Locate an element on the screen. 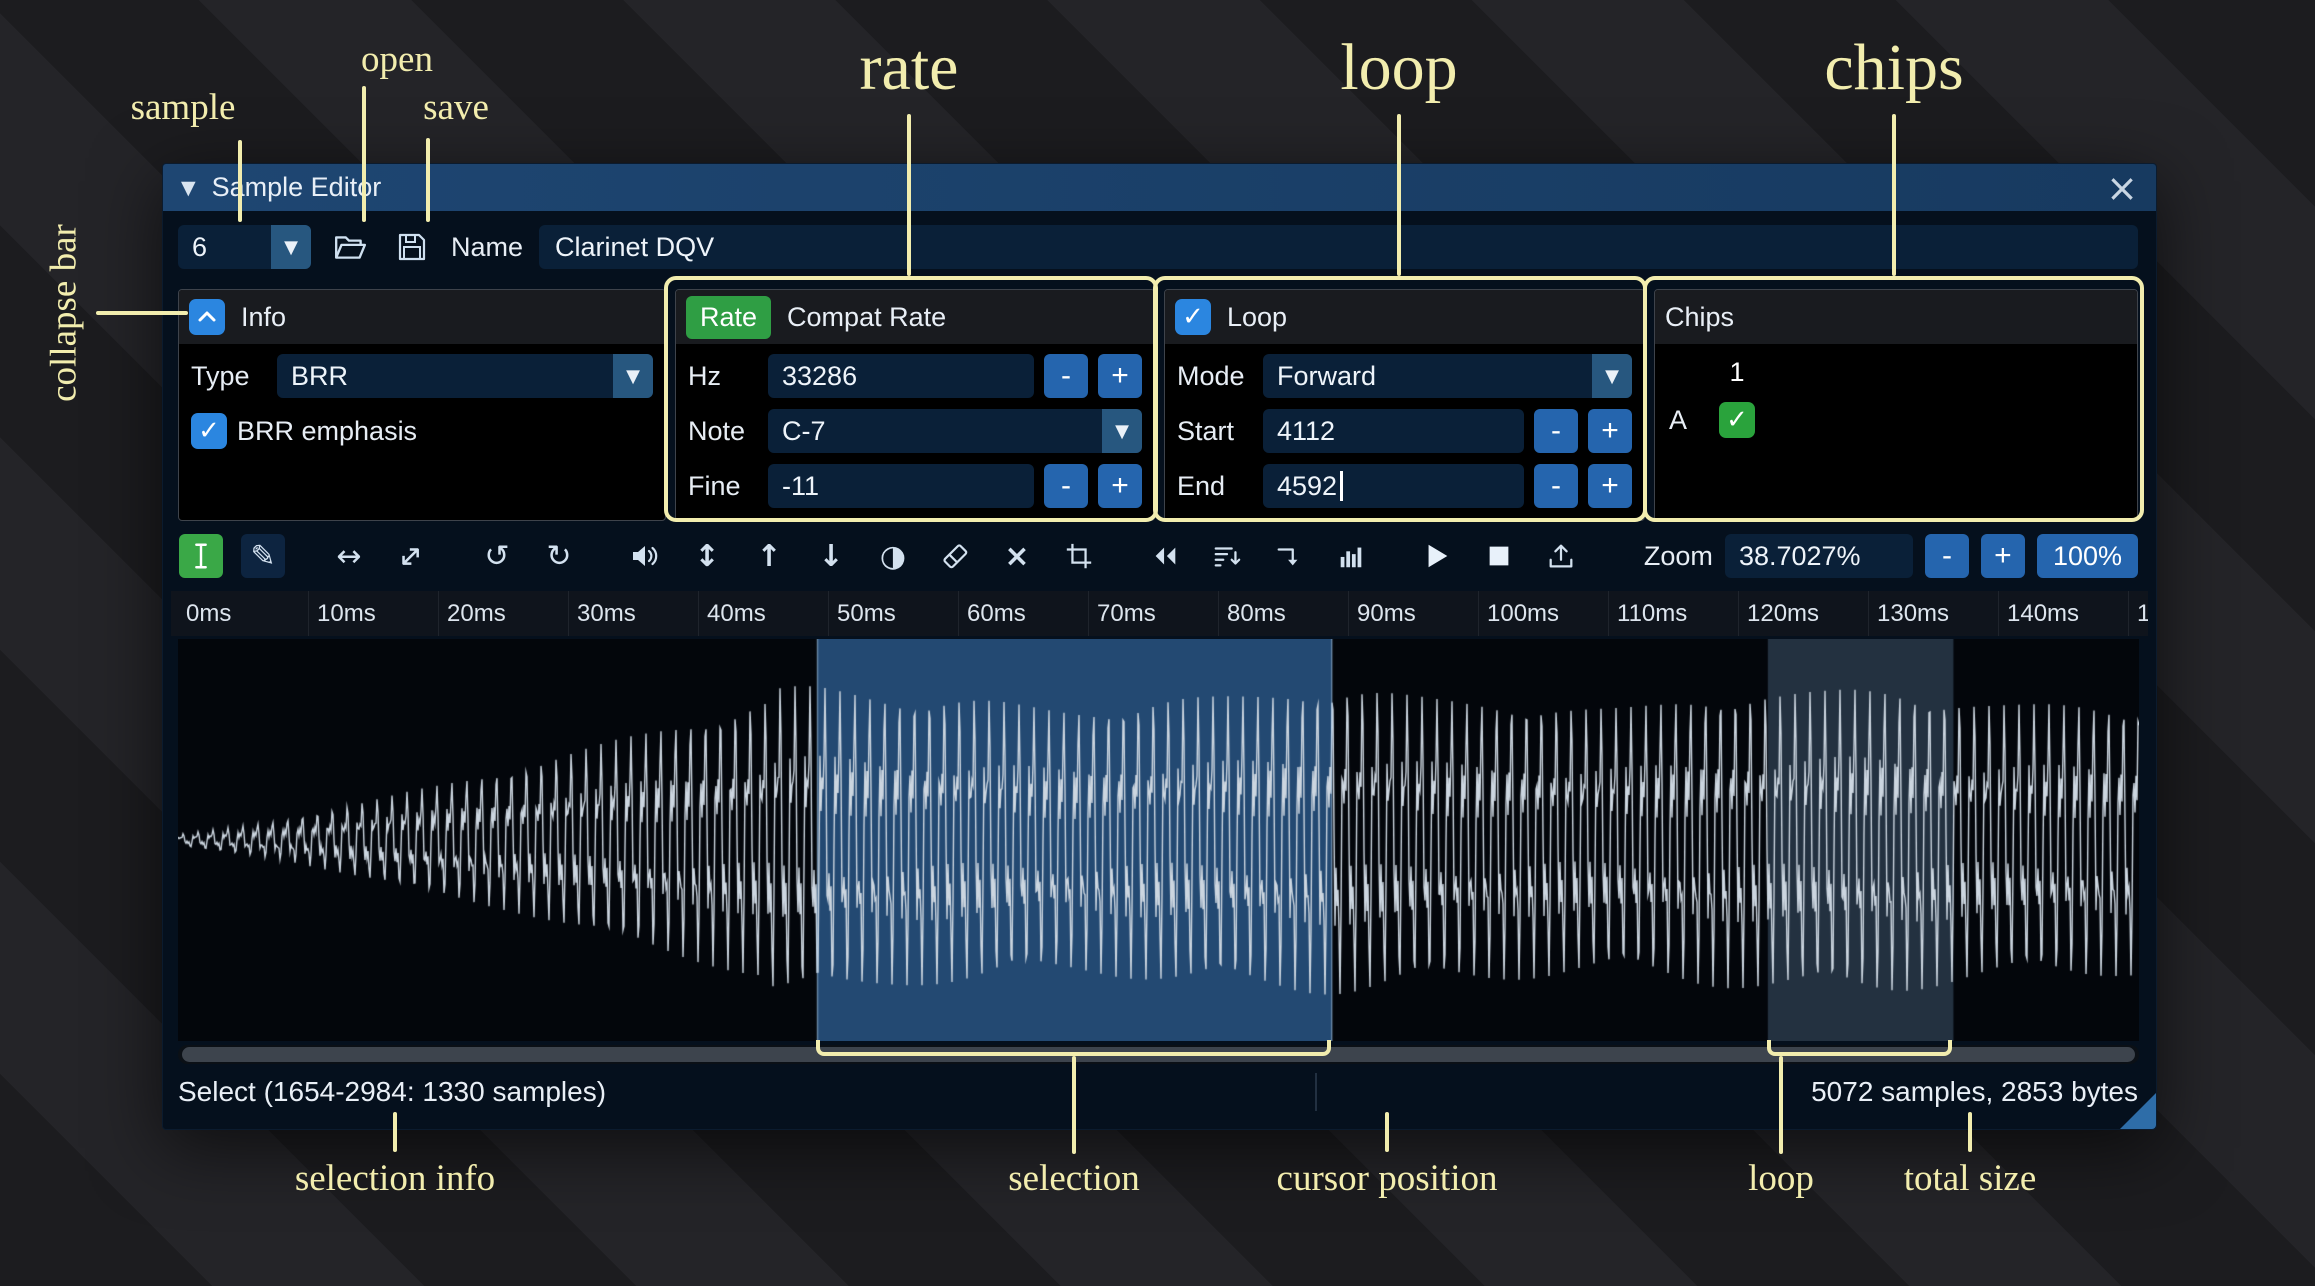  delete-button: × is located at coordinates (1017, 556).